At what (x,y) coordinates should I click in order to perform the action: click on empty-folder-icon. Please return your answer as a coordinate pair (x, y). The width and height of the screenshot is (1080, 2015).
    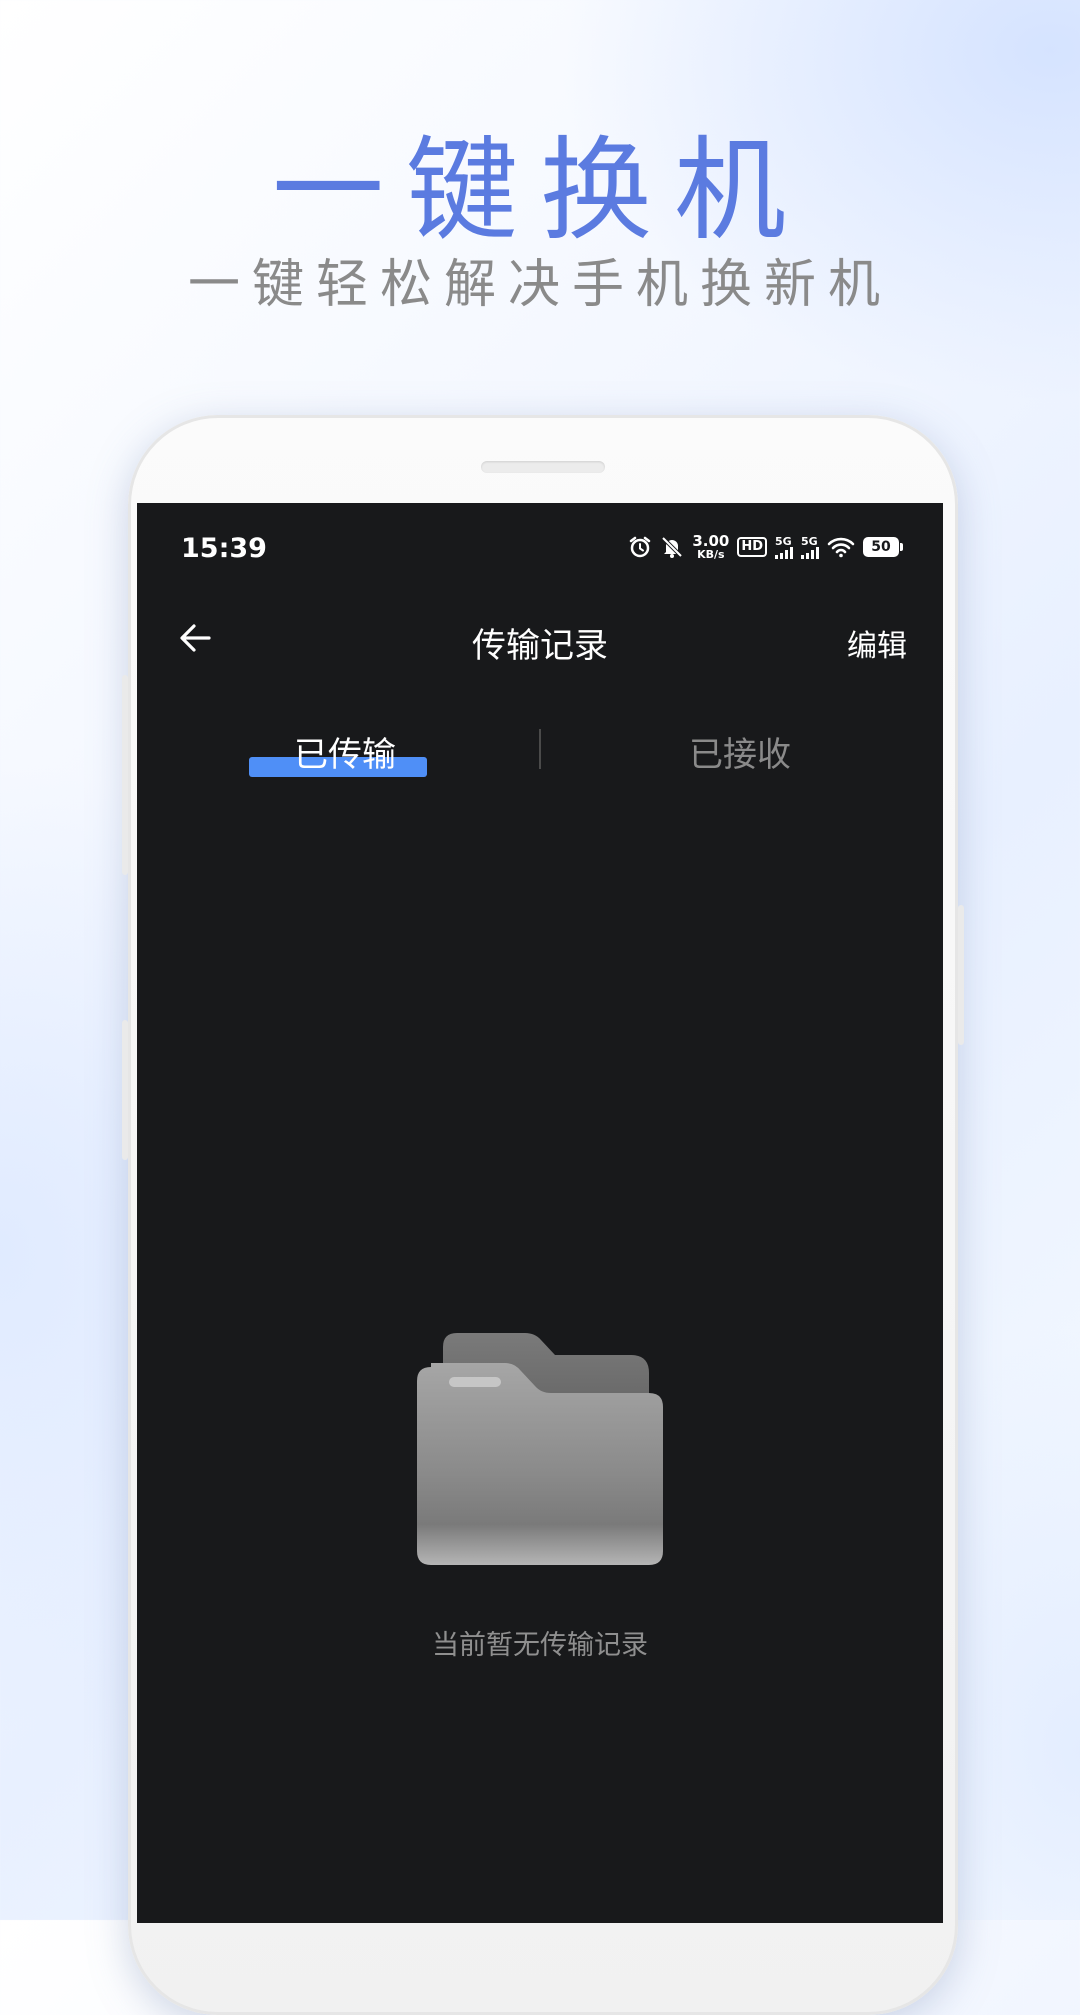
    Looking at the image, I should click on (540, 1472).